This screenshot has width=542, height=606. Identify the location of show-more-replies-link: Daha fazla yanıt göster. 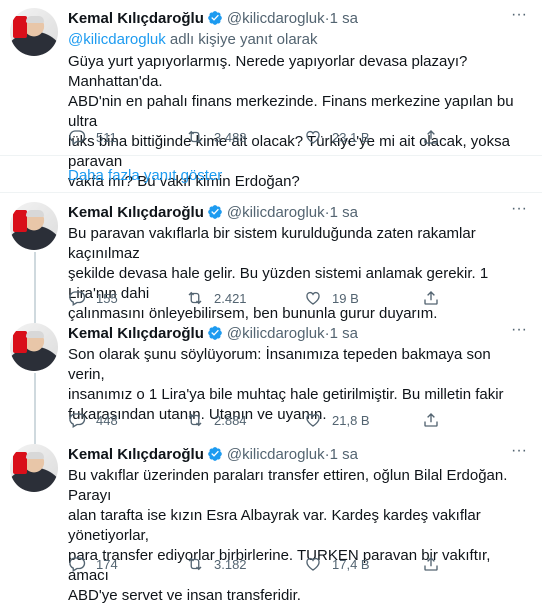
(145, 175).